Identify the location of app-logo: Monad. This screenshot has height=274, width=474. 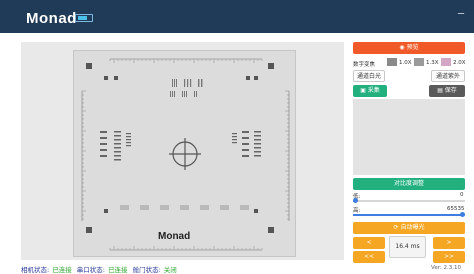
(51, 18).